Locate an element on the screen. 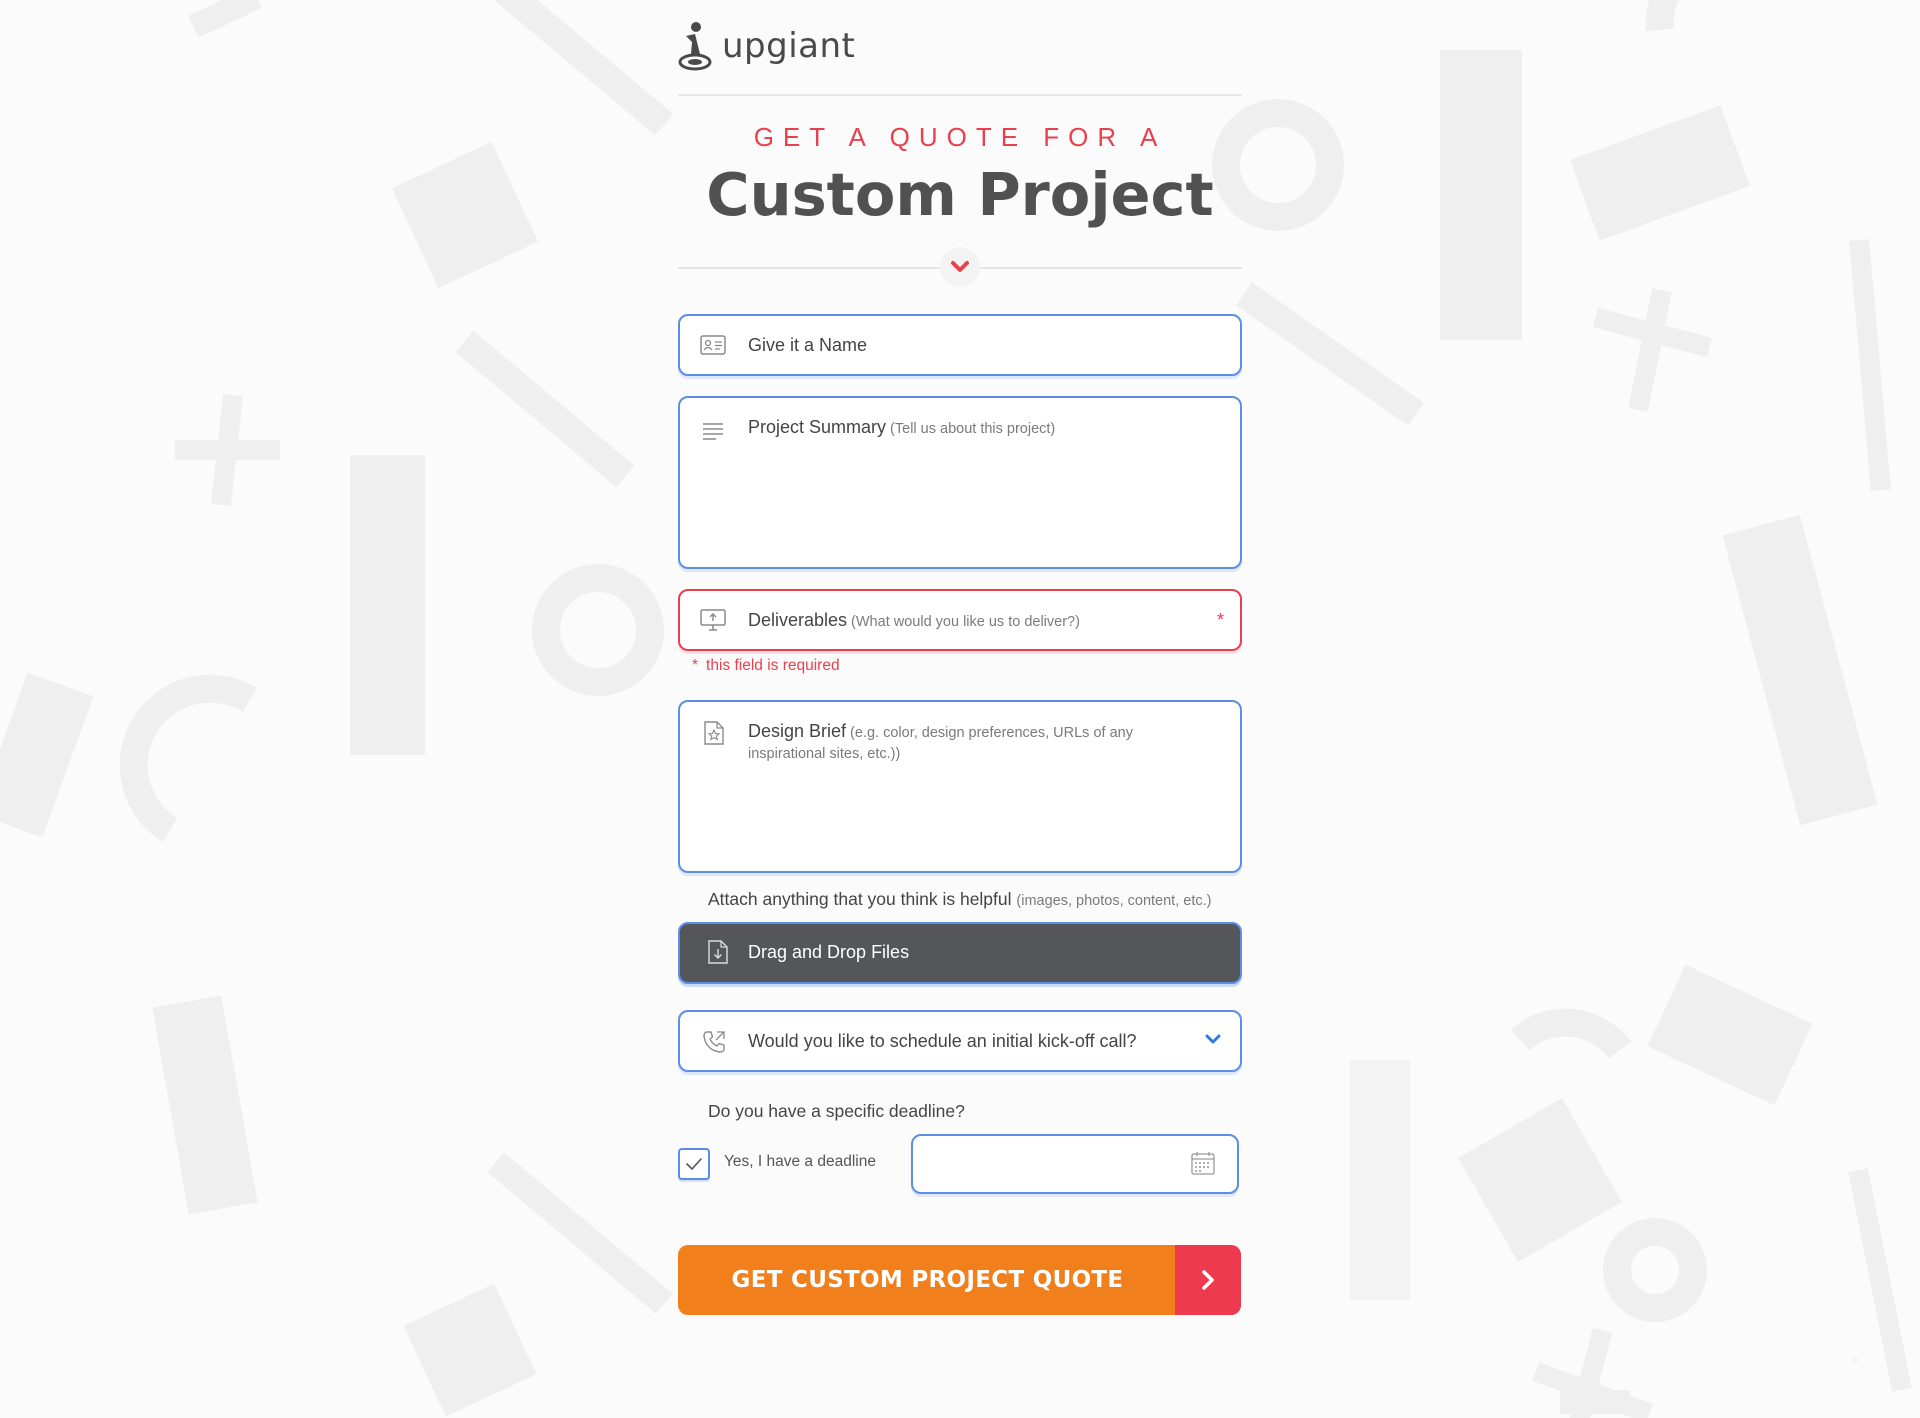 The height and width of the screenshot is (1418, 1920). dropzone-label: Drag and Drop Files is located at coordinates (829, 952).